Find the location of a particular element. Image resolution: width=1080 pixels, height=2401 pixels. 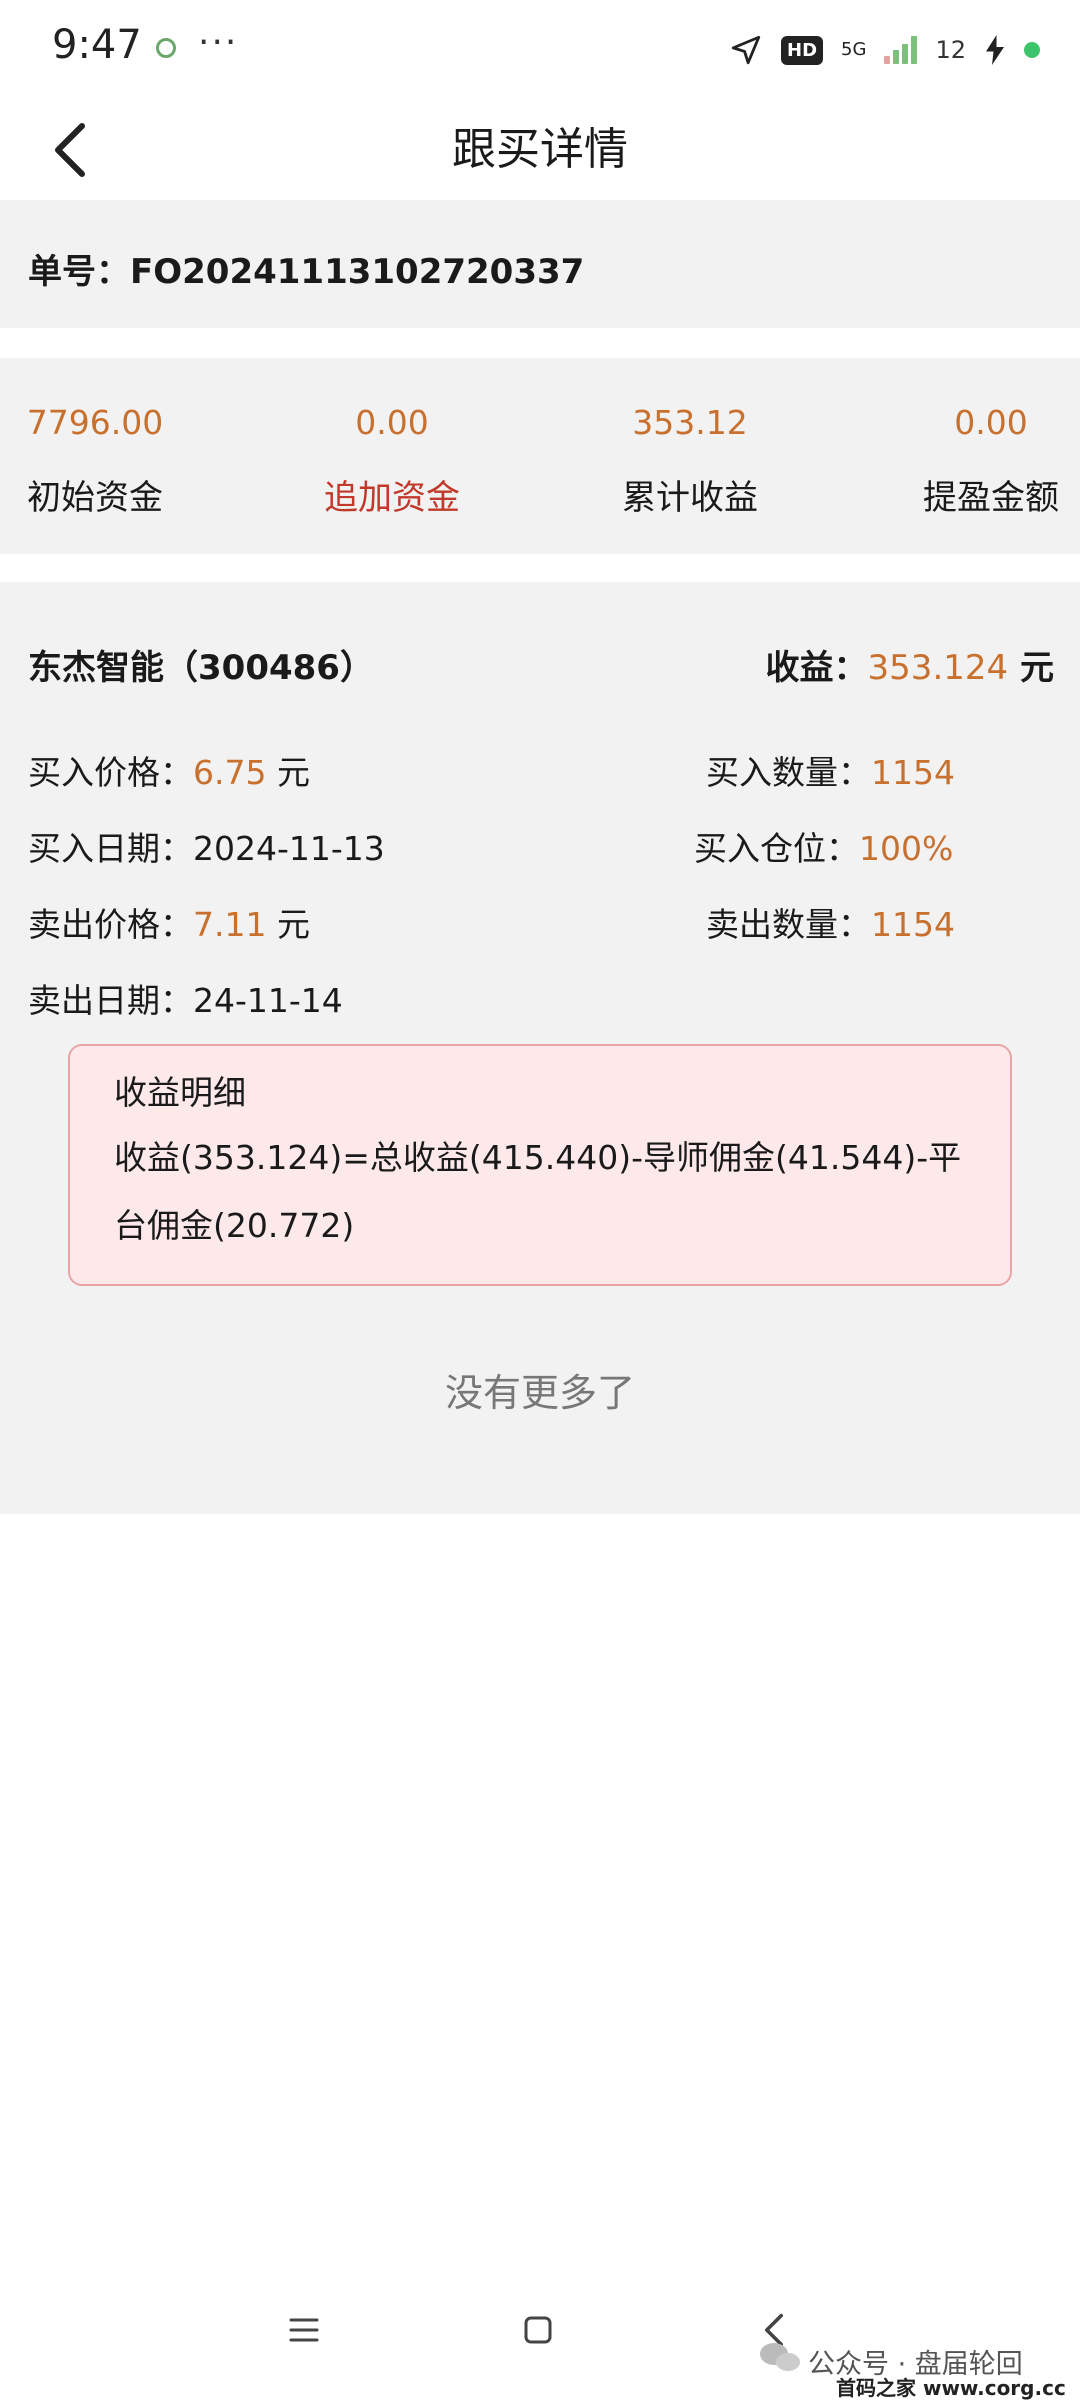

sell-qty-field: 卖出数量：1154 is located at coordinates (830, 922).